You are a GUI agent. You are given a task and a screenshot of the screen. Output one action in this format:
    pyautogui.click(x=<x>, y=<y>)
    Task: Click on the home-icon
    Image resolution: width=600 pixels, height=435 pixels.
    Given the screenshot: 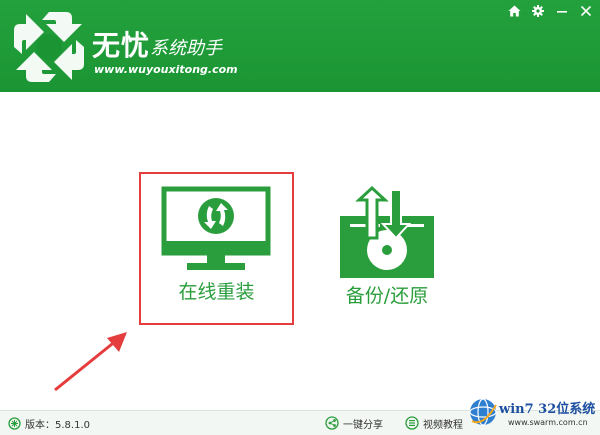 What is the action you would take?
    pyautogui.click(x=514, y=11)
    